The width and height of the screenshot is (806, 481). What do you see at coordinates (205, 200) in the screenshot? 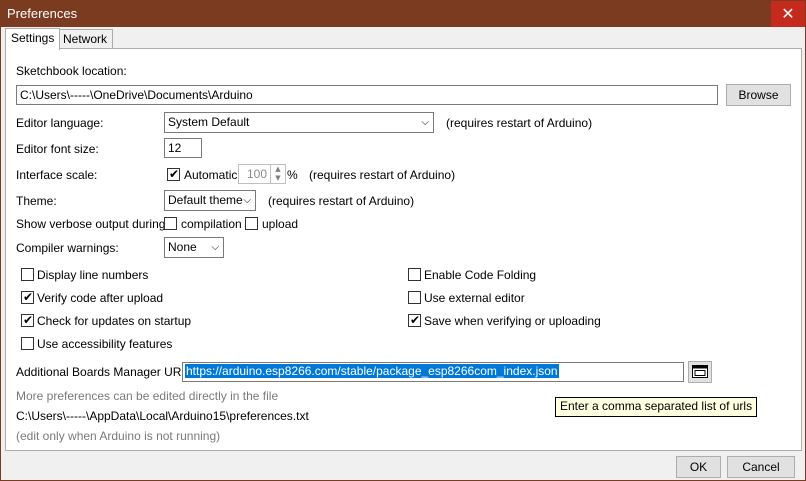
I see `theme-value: Default theme` at bounding box center [205, 200].